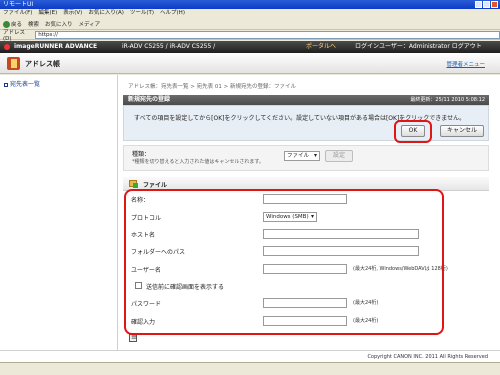 The width and height of the screenshot is (500, 375). I want to click on back-button: 戻る, so click(12, 24).